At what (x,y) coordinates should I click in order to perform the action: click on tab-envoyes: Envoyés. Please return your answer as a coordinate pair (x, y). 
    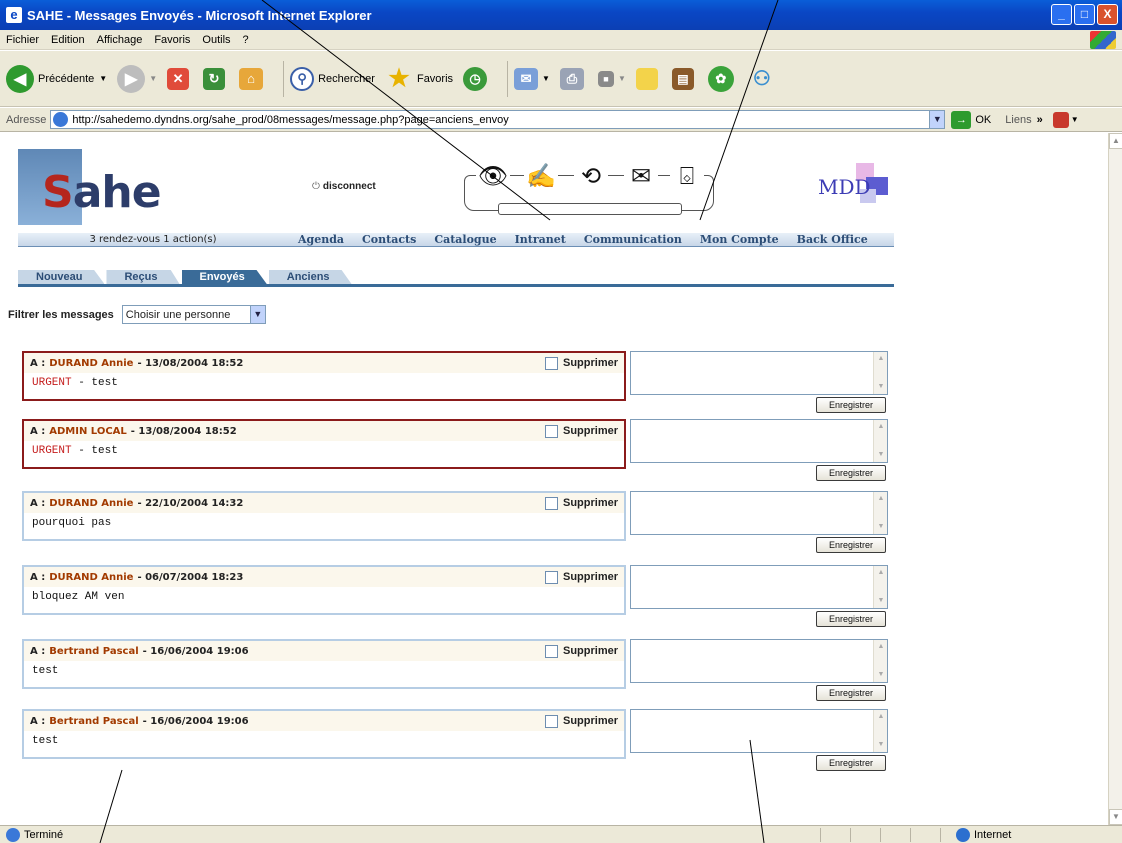
    Looking at the image, I should click on (224, 277).